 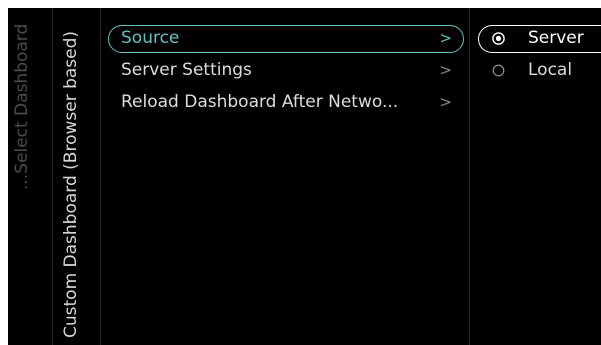 What do you see at coordinates (556, 38) in the screenshot?
I see `option-label: Server` at bounding box center [556, 38].